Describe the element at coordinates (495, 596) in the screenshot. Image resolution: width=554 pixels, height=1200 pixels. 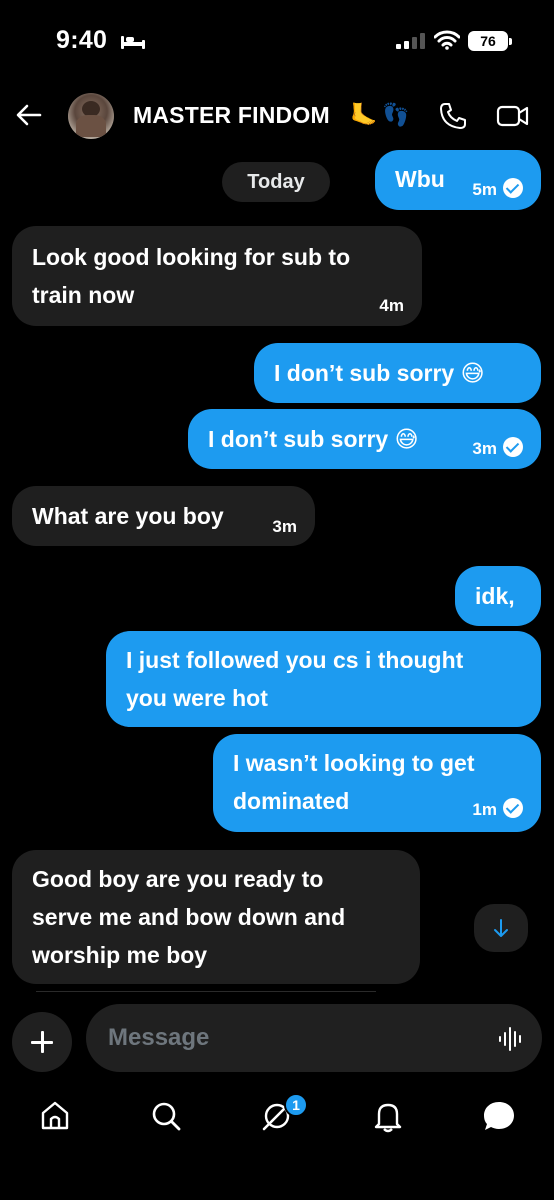
I see `message-text: idk,` at that location.